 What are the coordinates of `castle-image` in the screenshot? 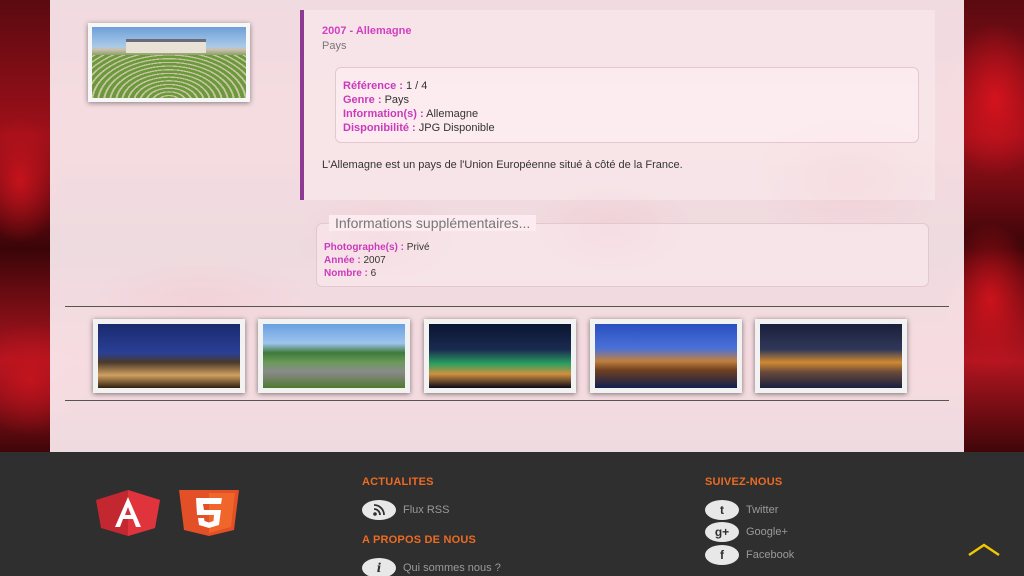 It's located at (166, 46).